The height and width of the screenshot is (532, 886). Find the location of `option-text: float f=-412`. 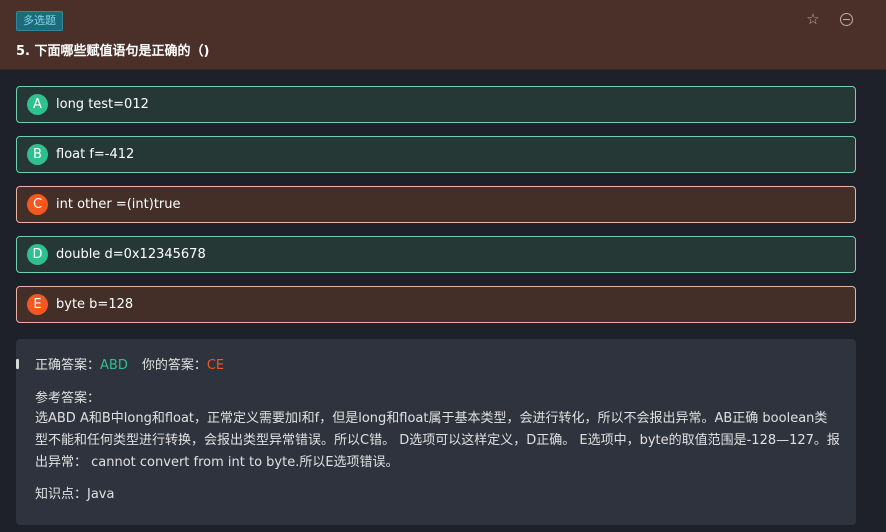

option-text: float f=-412 is located at coordinates (95, 154).